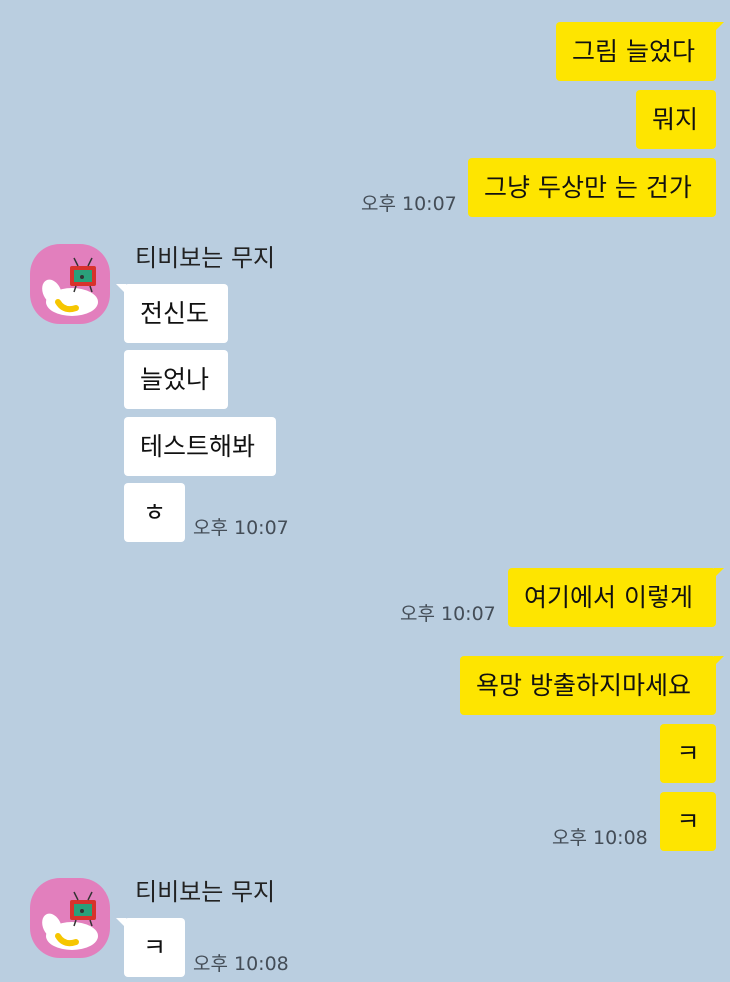 The image size is (730, 982). I want to click on message-text: 전신도, so click(175, 313).